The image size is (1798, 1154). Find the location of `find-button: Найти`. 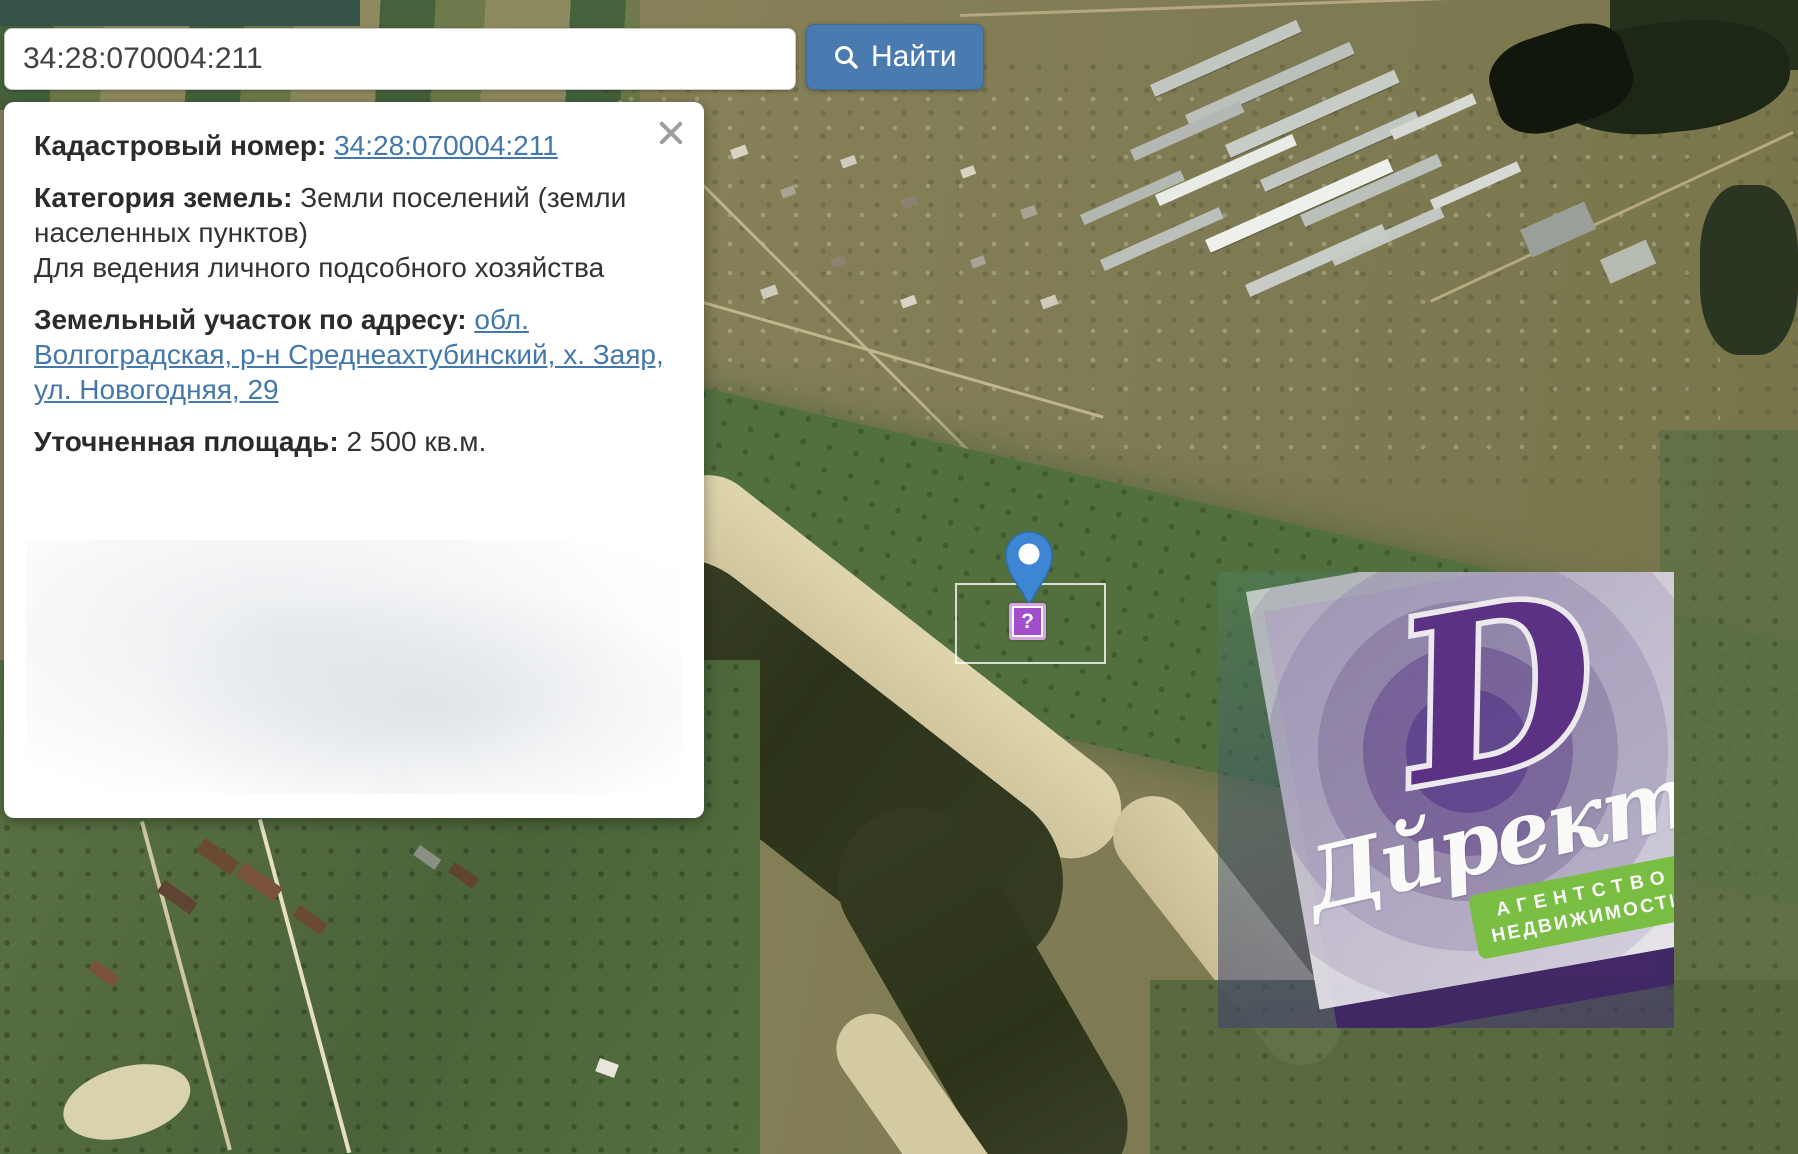

find-button: Найти is located at coordinates (895, 57).